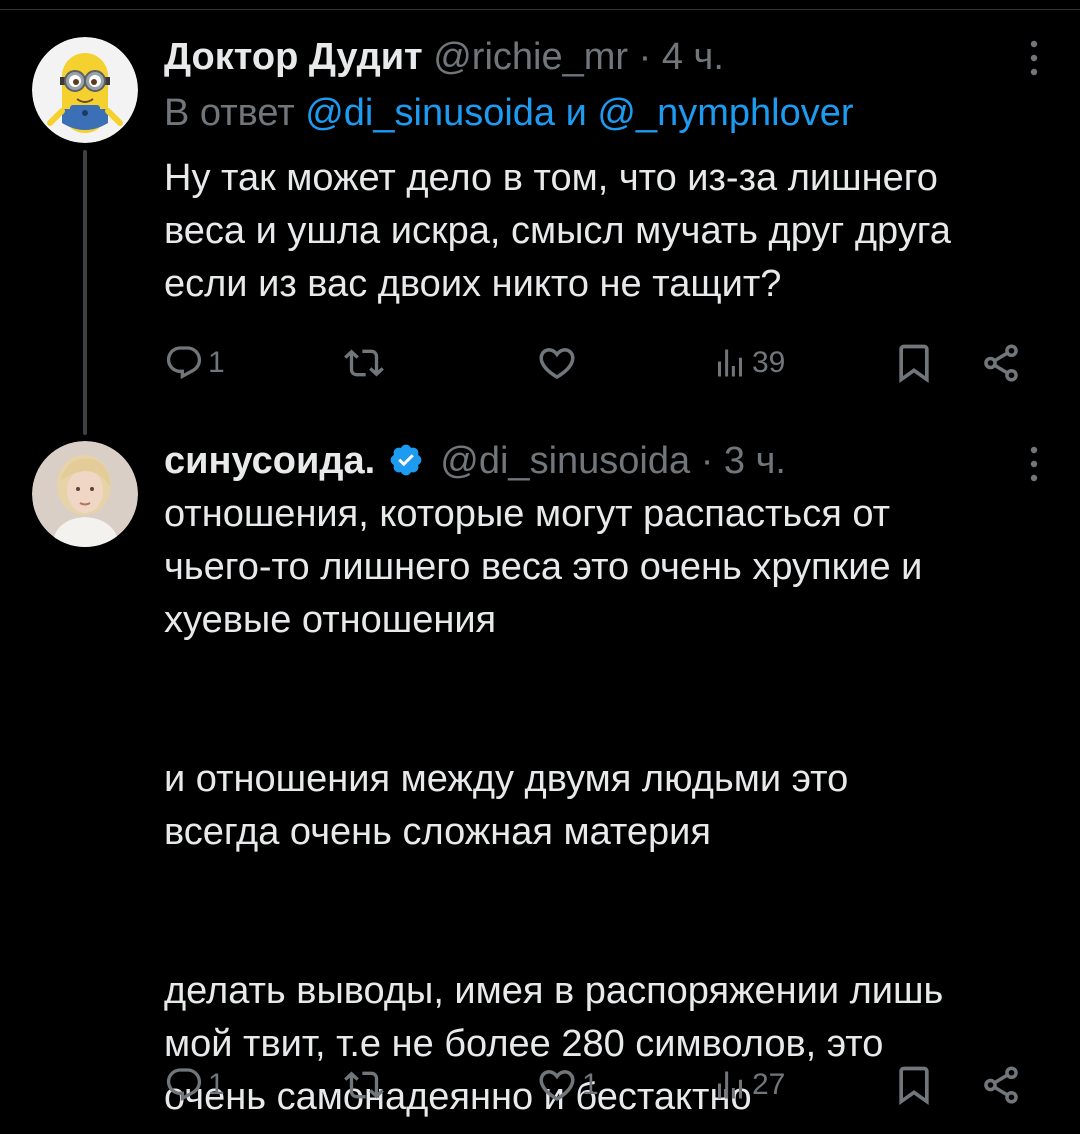  Describe the element at coordinates (430, 113) in the screenshot. I see `reply-mention: @di_sinusoida` at that location.